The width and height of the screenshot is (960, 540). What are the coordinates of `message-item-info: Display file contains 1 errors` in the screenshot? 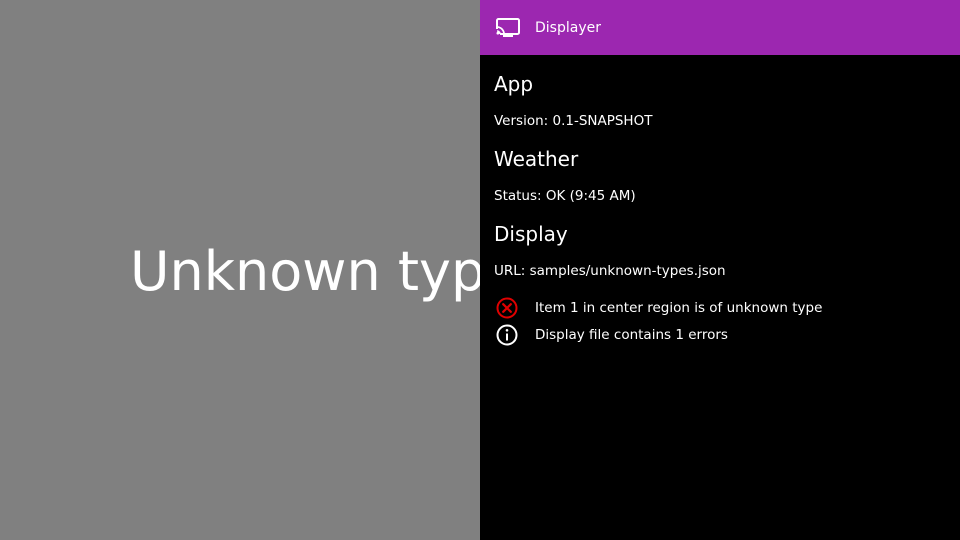 It's located at (611, 335).